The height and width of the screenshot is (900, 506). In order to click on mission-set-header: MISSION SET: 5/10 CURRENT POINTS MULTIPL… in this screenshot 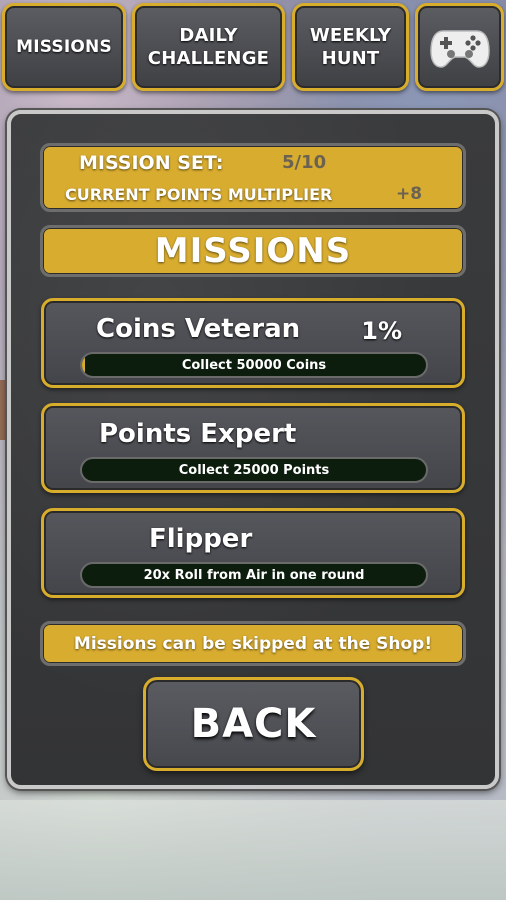, I will do `click(253, 177)`.